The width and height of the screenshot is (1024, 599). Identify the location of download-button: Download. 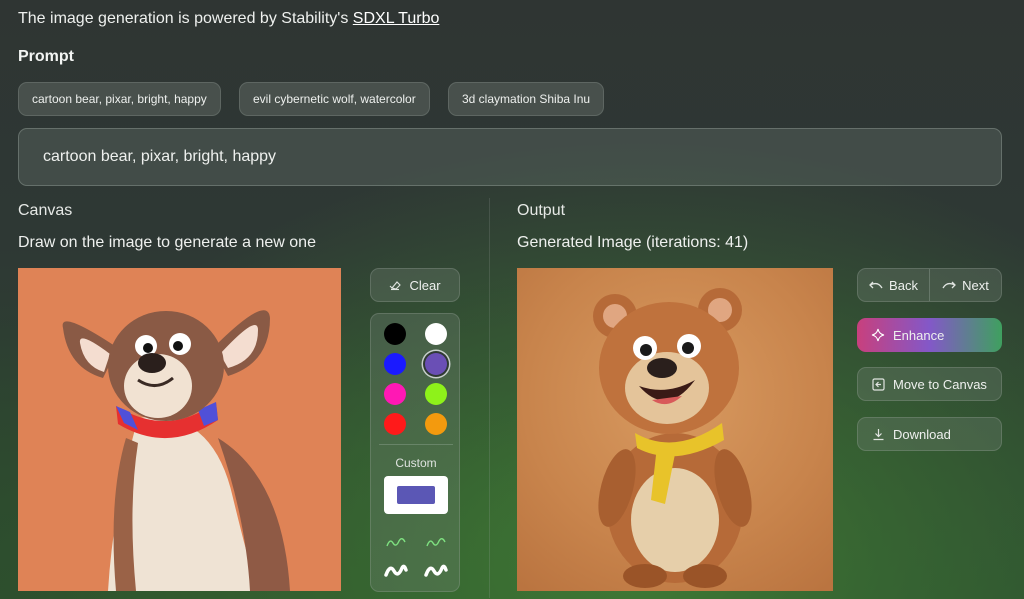
(929, 434).